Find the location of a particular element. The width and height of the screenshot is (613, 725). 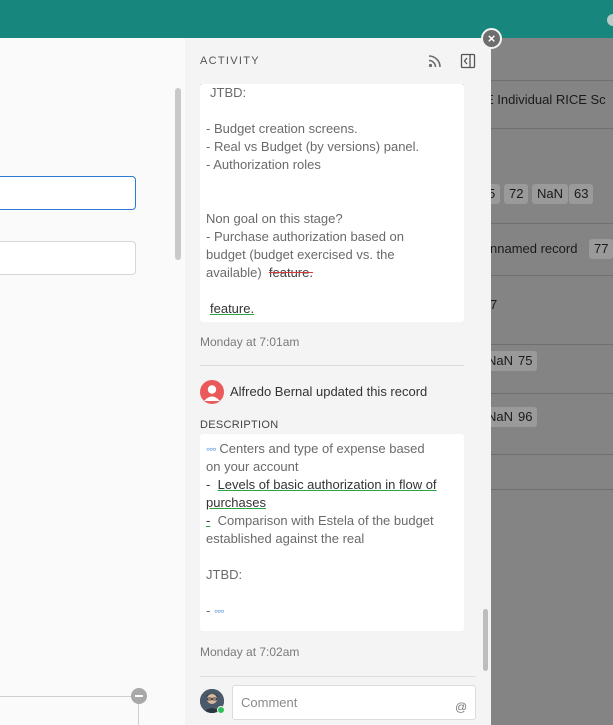

activity-timestamp: Monday at 7:02am is located at coordinates (250, 652).